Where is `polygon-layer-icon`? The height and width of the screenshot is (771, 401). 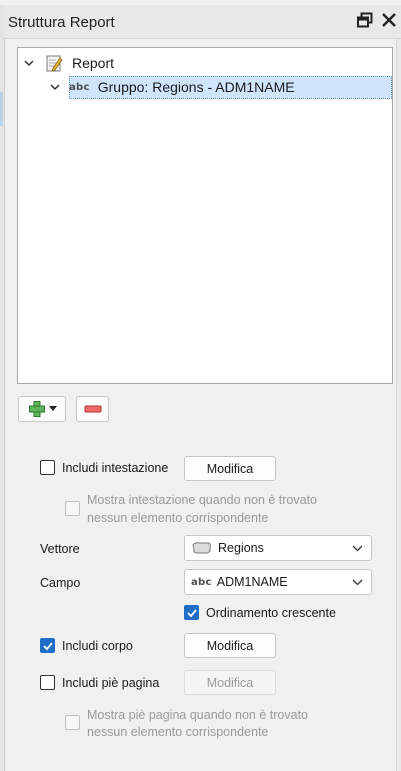
polygon-layer-icon is located at coordinates (201, 548).